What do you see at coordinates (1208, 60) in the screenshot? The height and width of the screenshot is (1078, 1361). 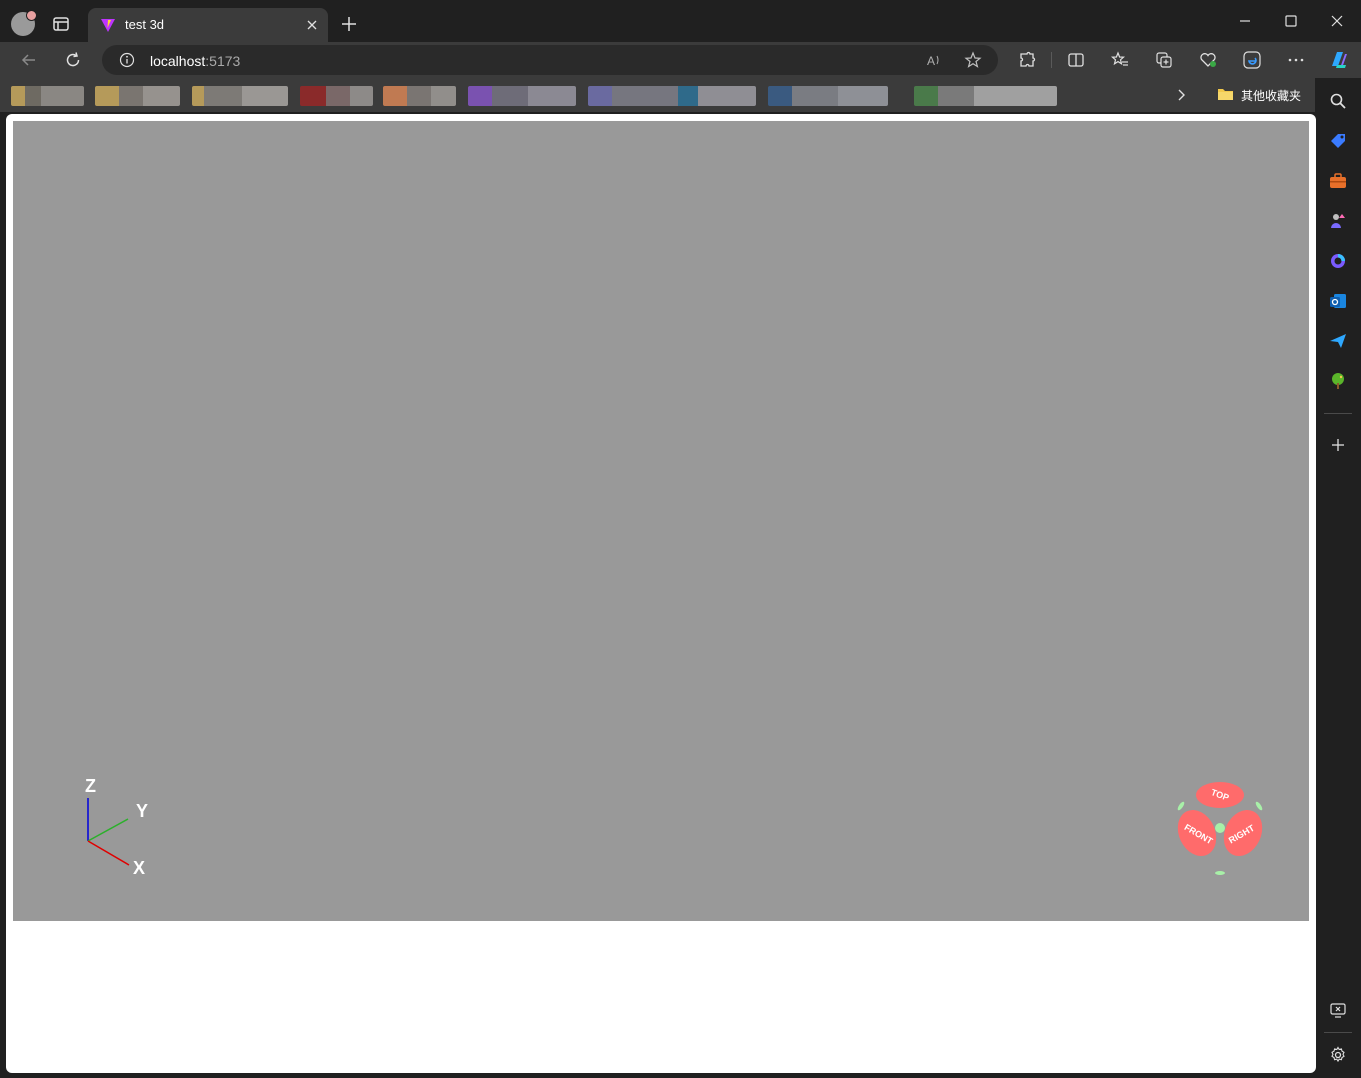 I see `browser-essentials-icon` at bounding box center [1208, 60].